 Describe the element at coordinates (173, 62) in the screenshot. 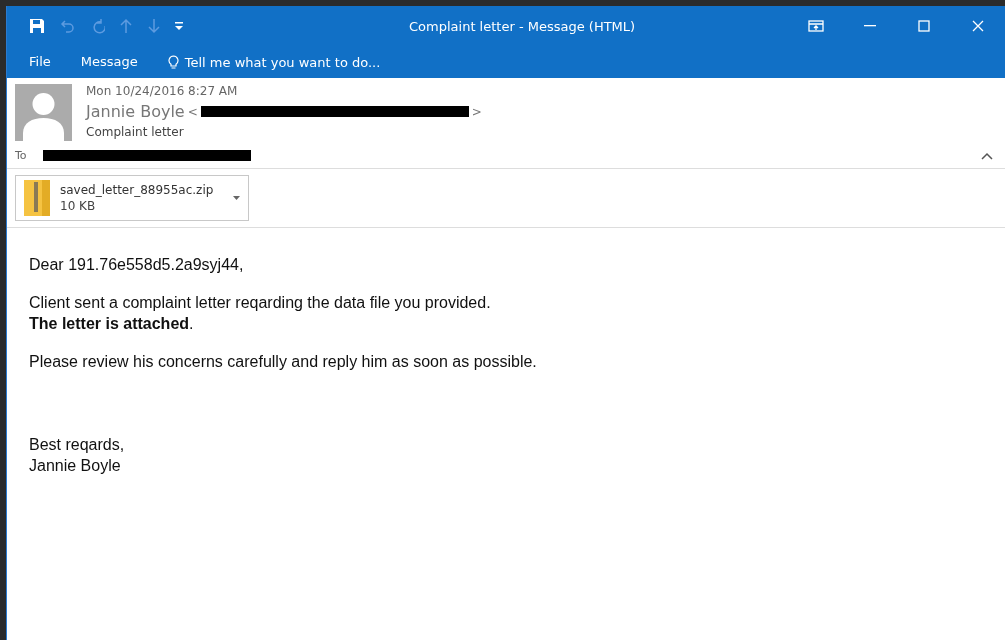

I see `lightbulb-icon` at that location.